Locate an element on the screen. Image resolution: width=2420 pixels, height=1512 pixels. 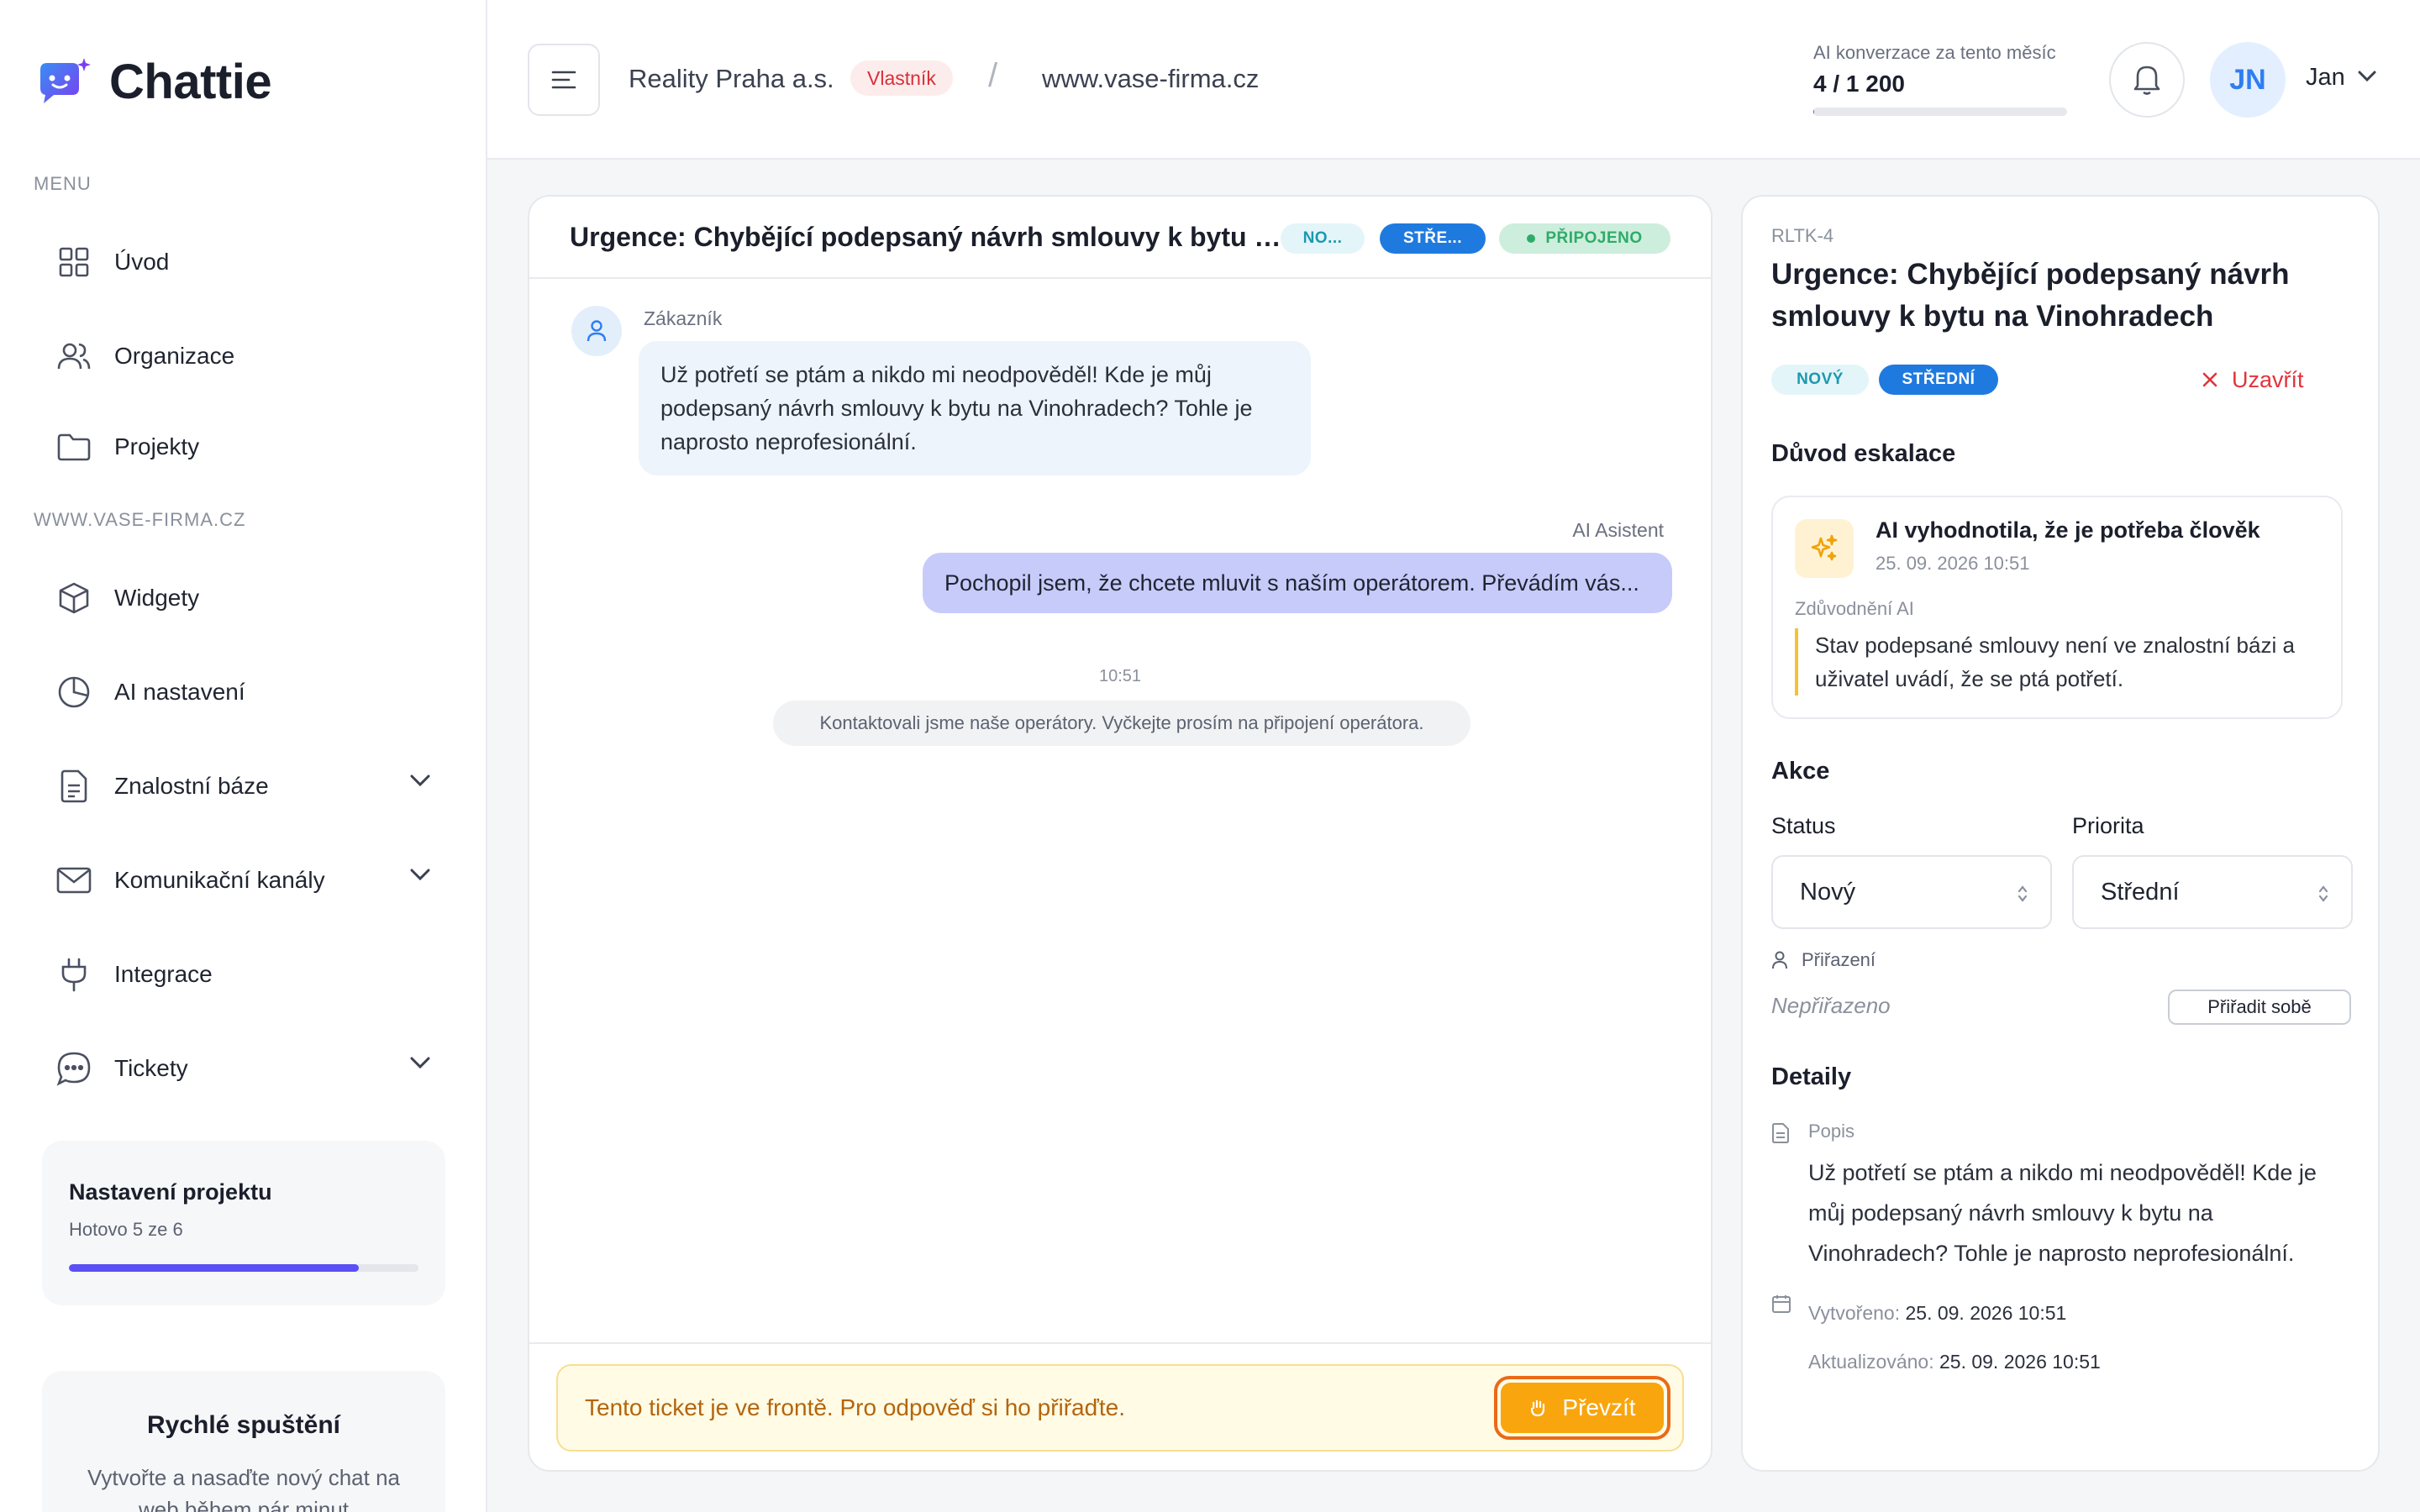
sidebar-item-ai-nastaveni: AI nastavení is located at coordinates (240, 692).